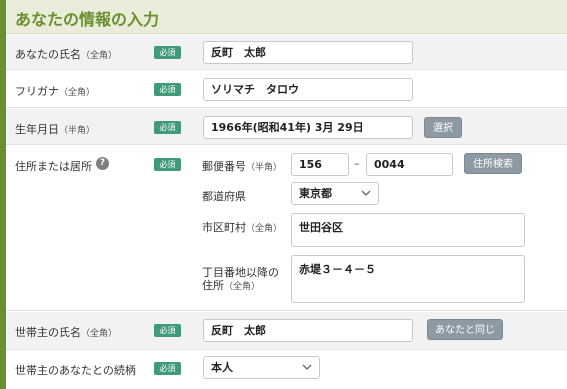 This screenshot has height=389, width=567. Describe the element at coordinates (443, 127) in the screenshot. I see `date-select-button: 選択` at that location.